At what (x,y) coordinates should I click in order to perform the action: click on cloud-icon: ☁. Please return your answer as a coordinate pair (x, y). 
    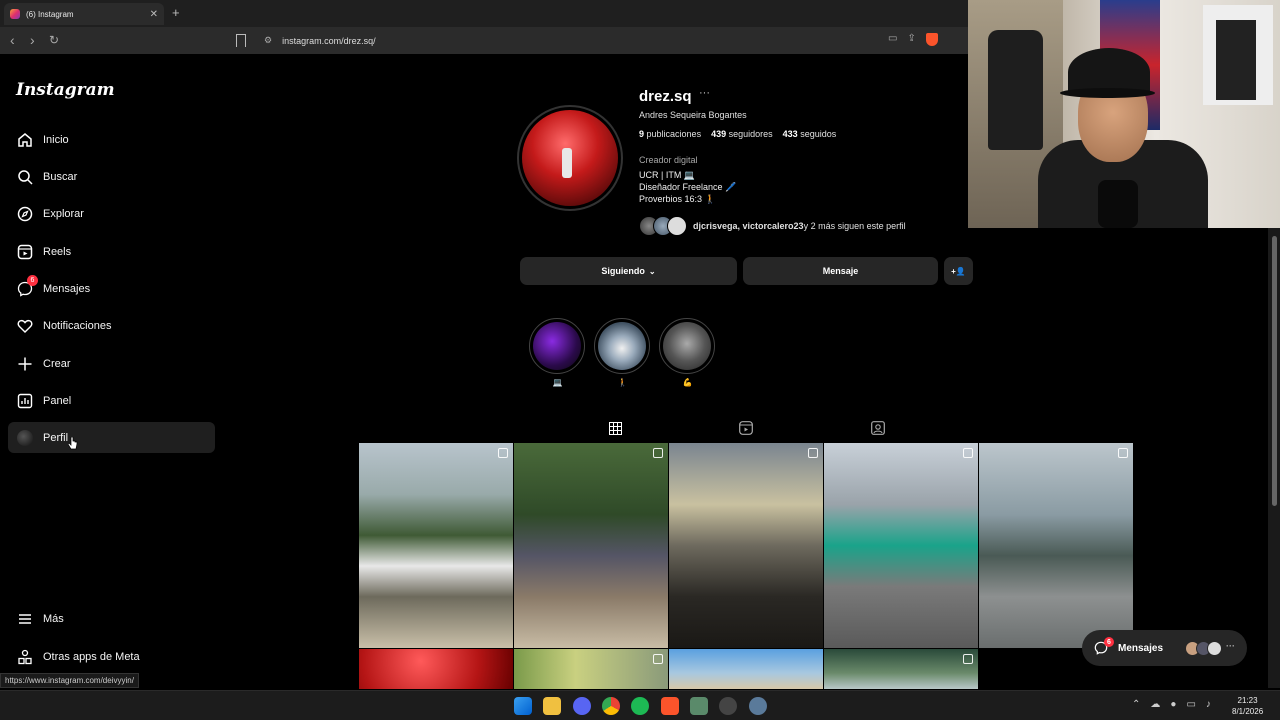
    Looking at the image, I should click on (1155, 704).